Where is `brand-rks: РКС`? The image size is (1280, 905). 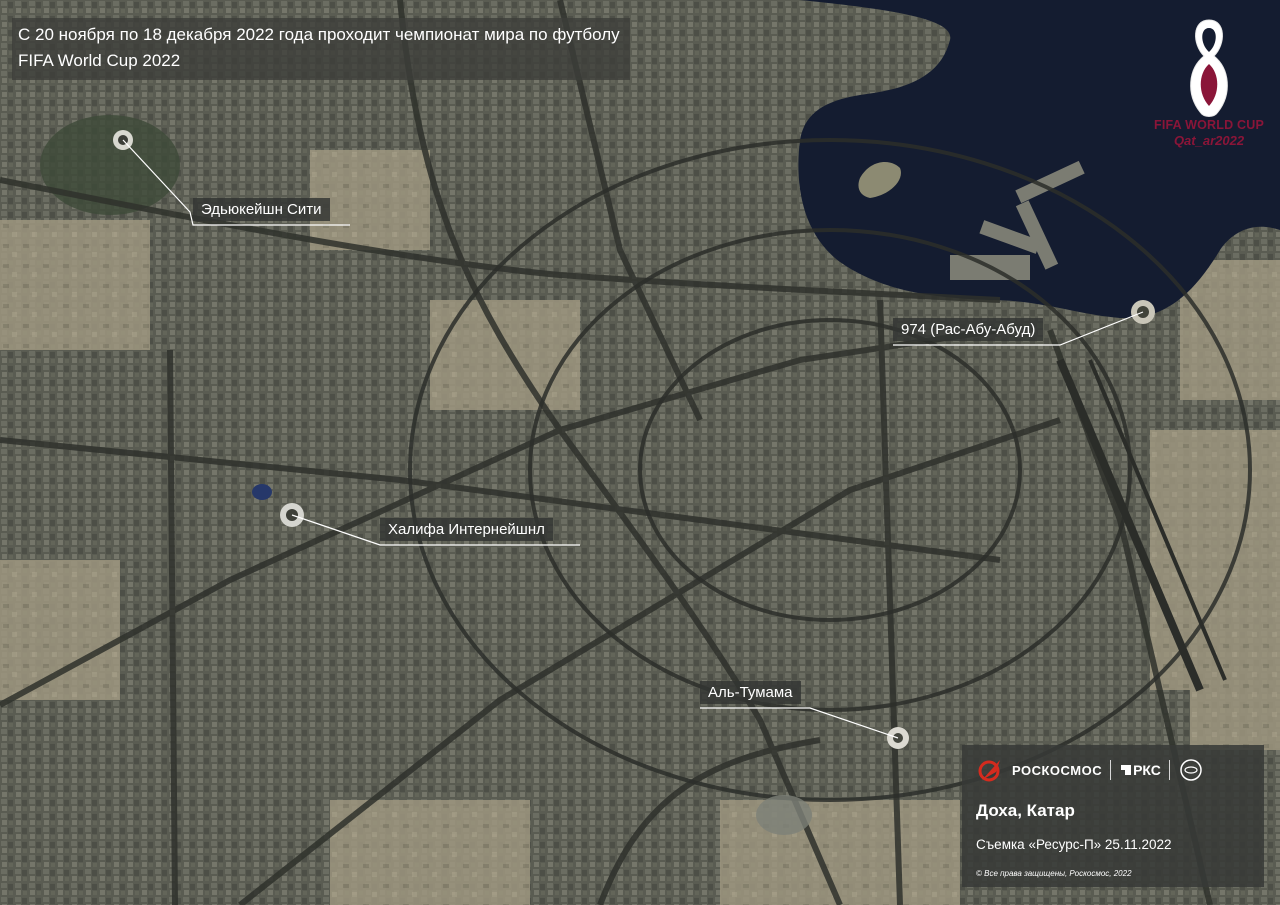
brand-rks: РКС is located at coordinates (1140, 770).